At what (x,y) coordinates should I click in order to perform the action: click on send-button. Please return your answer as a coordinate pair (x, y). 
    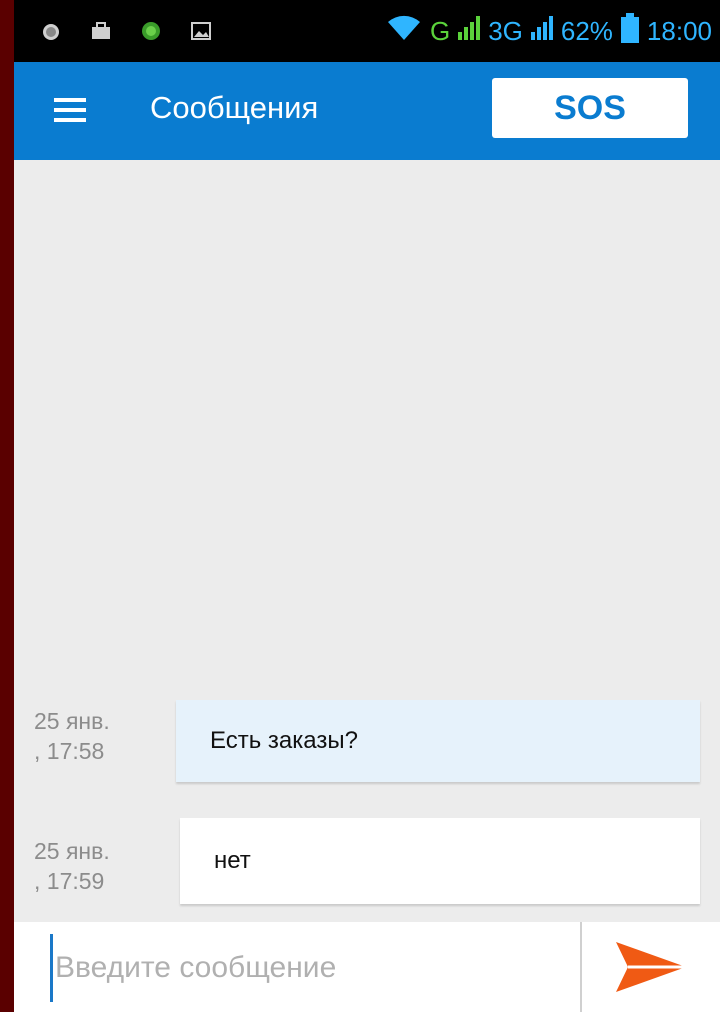
    Looking at the image, I should click on (650, 967).